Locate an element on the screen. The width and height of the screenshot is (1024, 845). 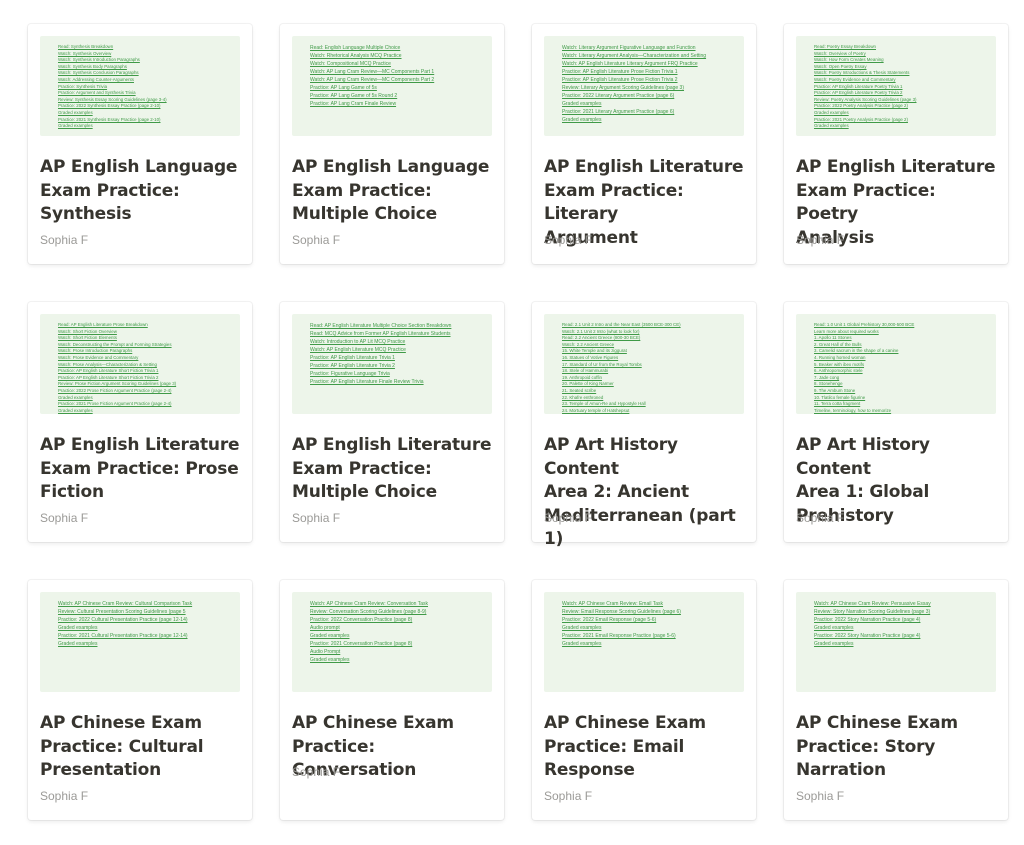
preview-link-line: Watch: Addressing Counter-Arguments is located at coordinates (145, 80).